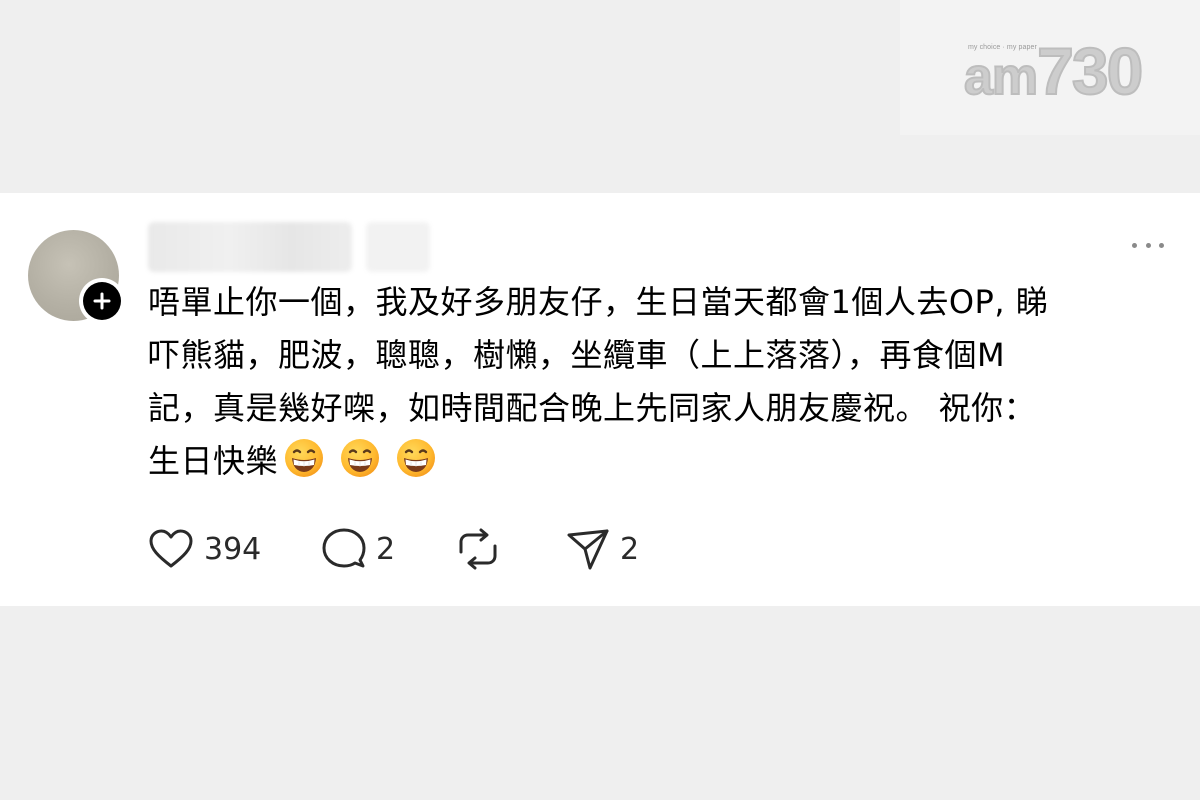  I want to click on plus-icon, so click(102, 301).